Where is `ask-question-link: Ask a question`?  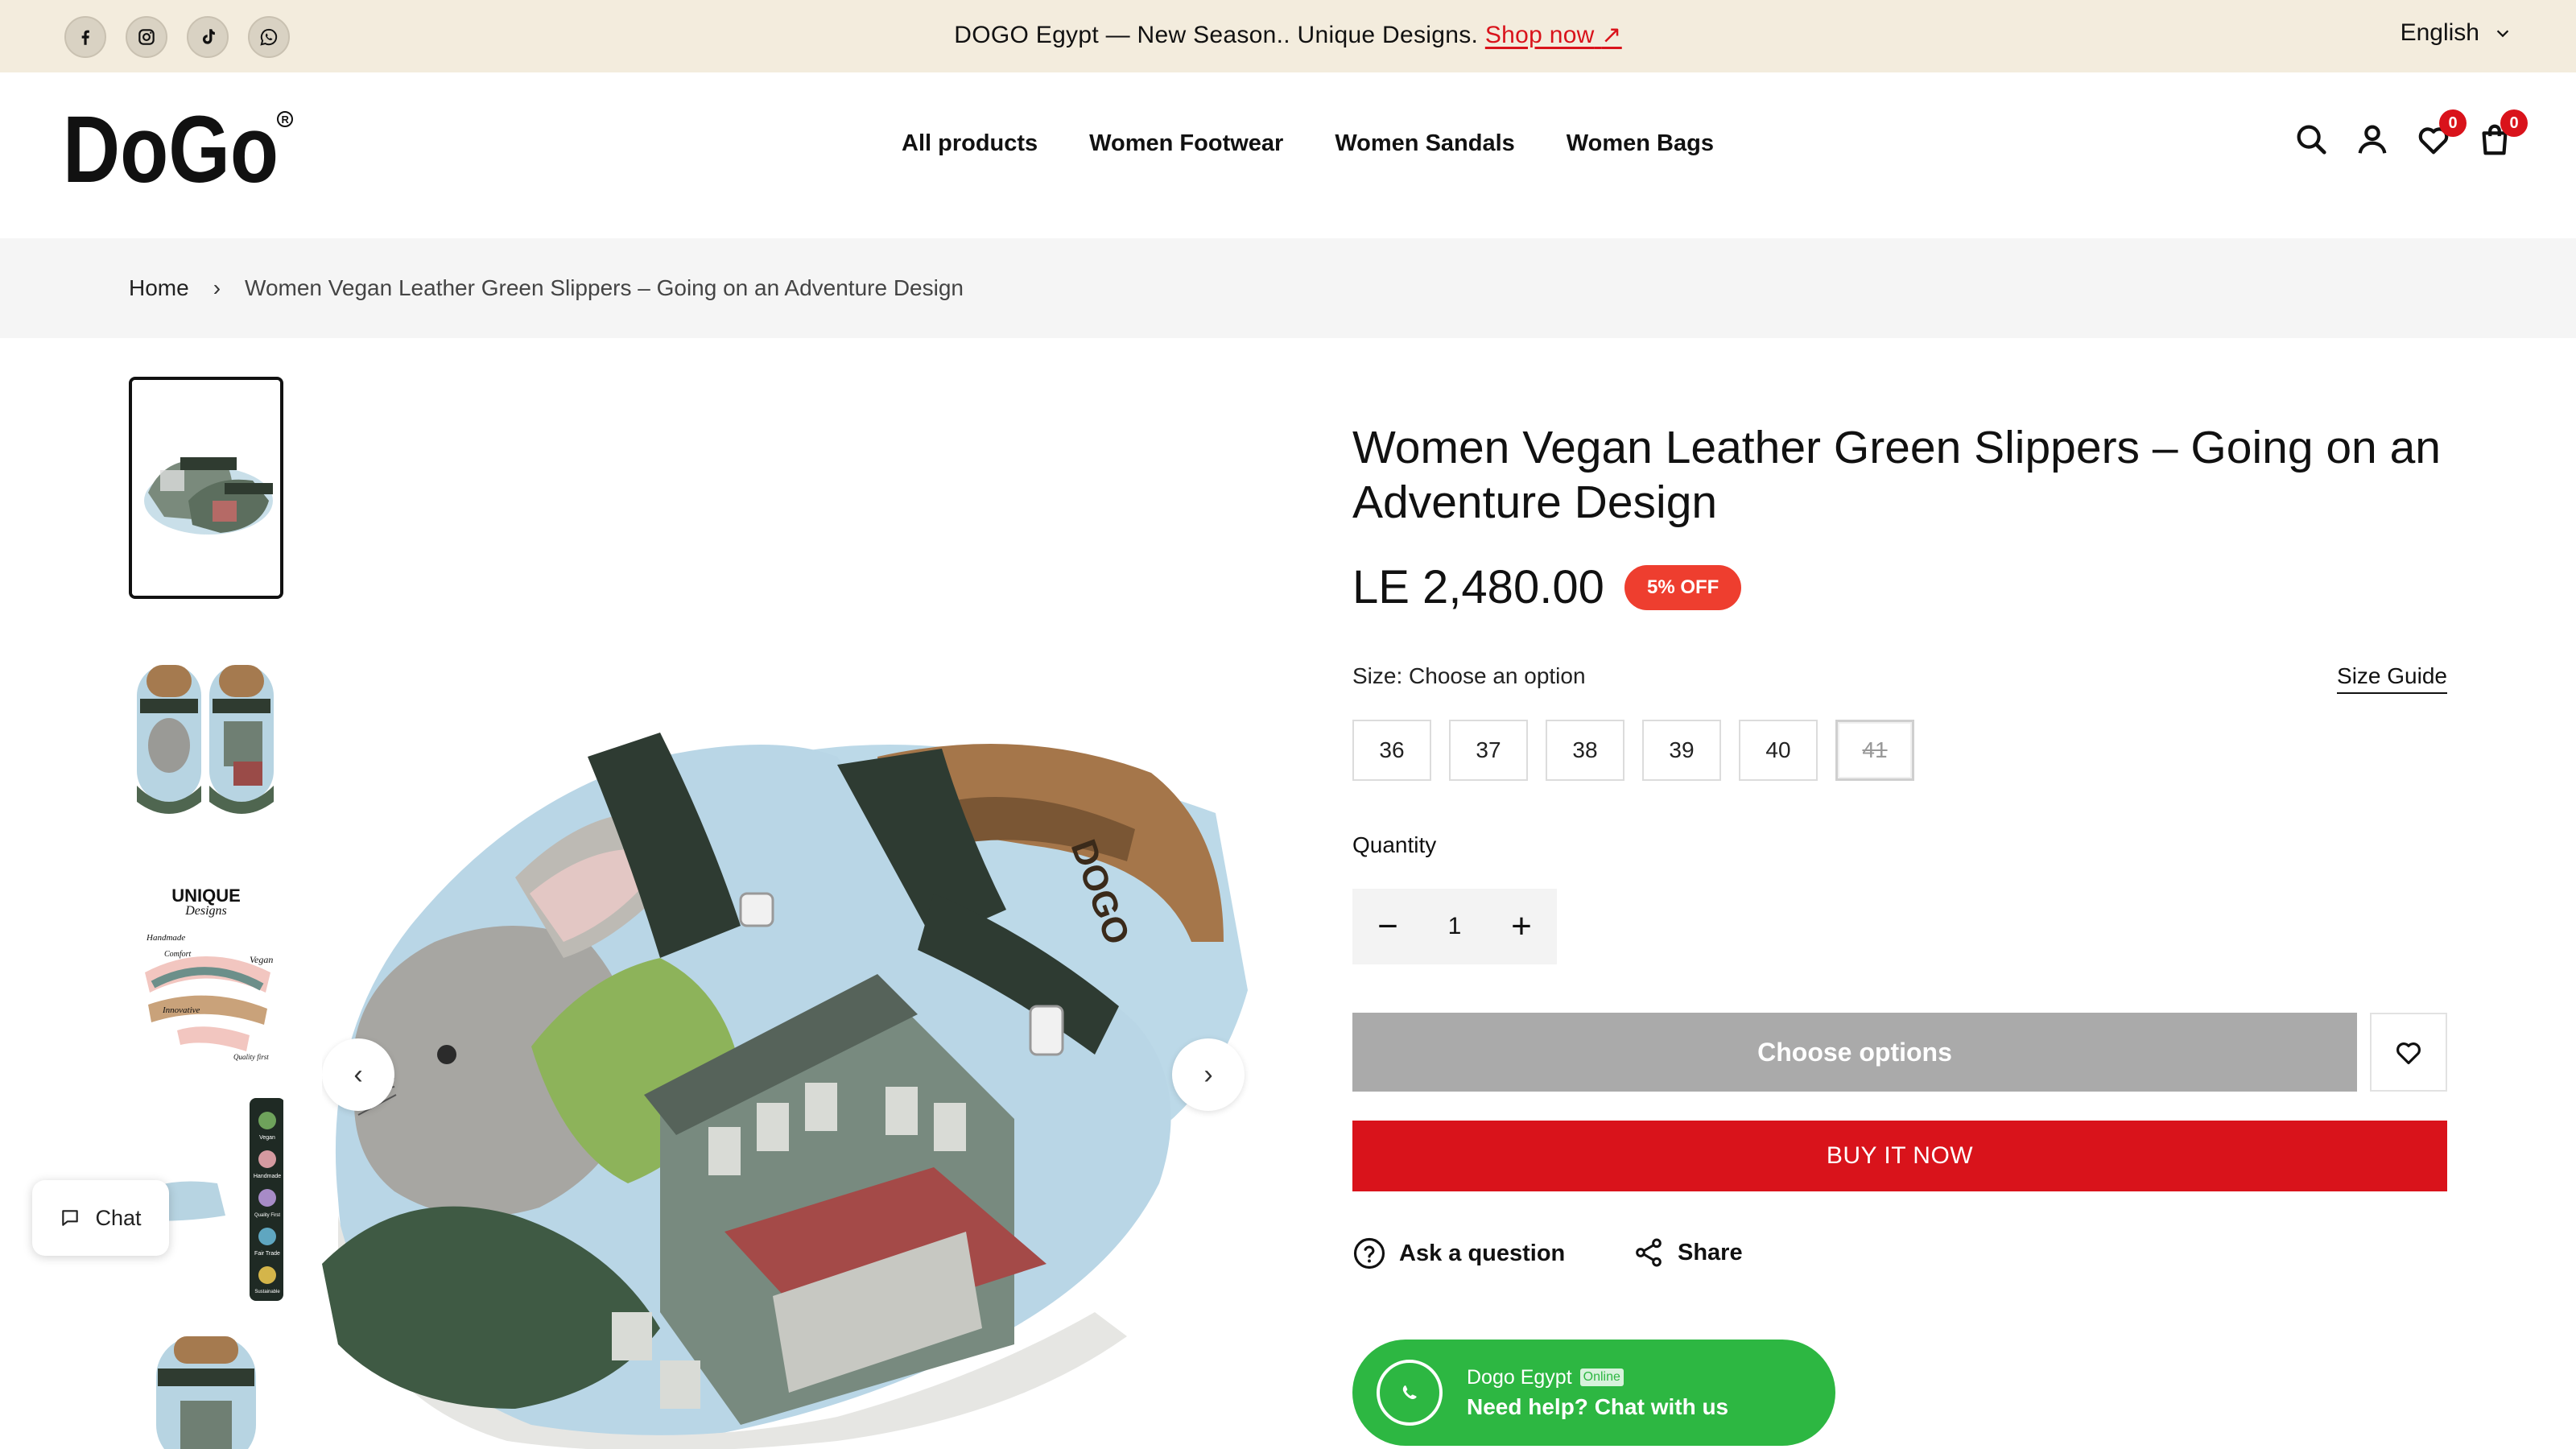 ask-question-link: Ask a question is located at coordinates (1458, 1253).